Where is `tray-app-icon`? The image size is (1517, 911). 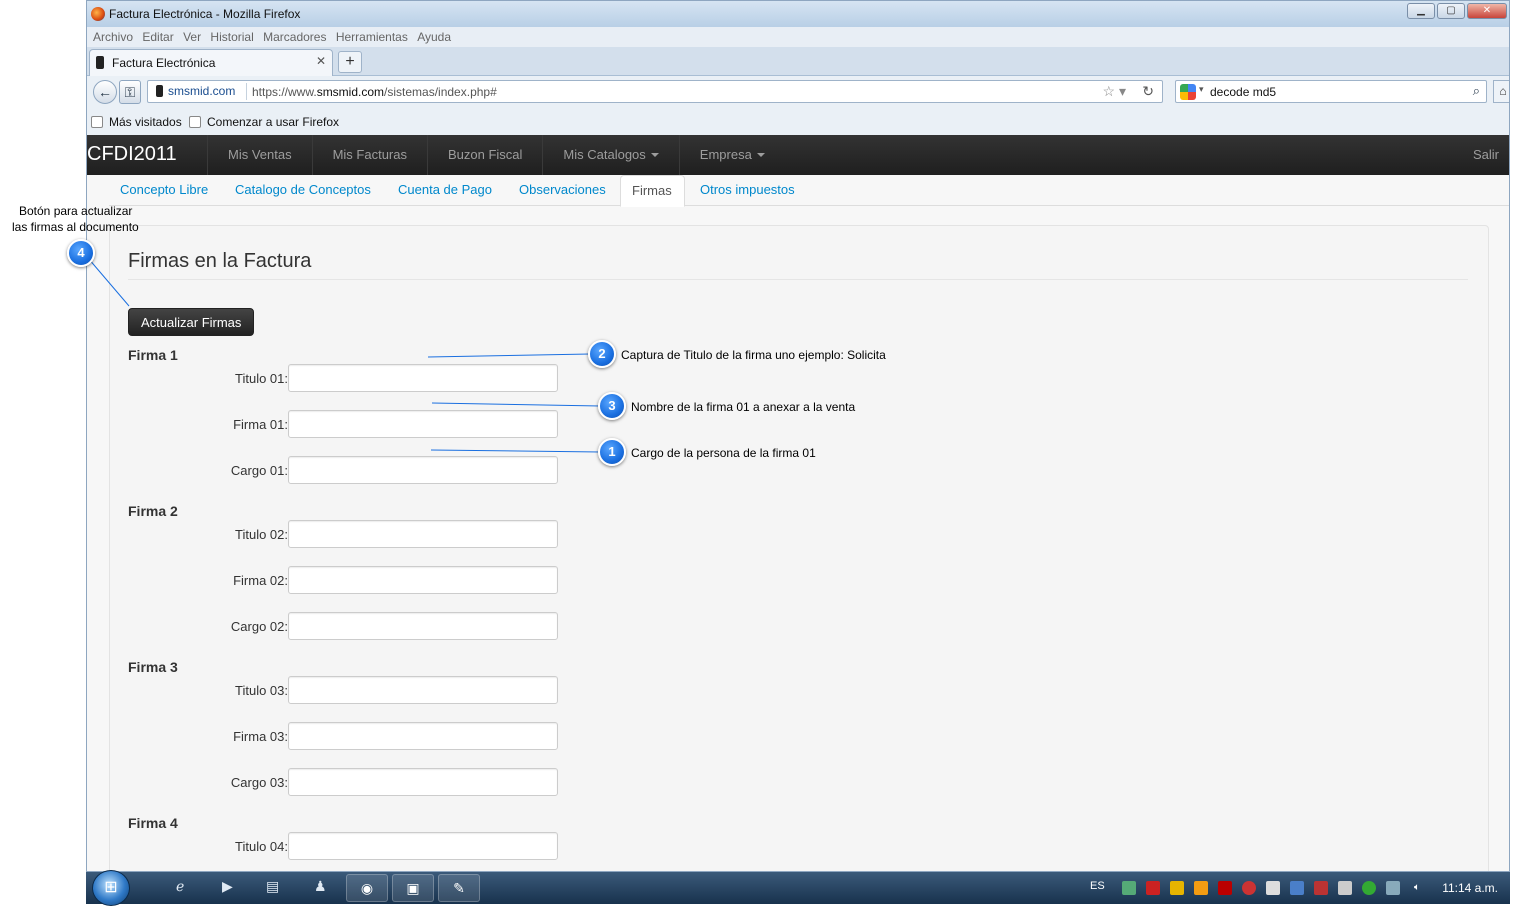
tray-app-icon is located at coordinates (1201, 888).